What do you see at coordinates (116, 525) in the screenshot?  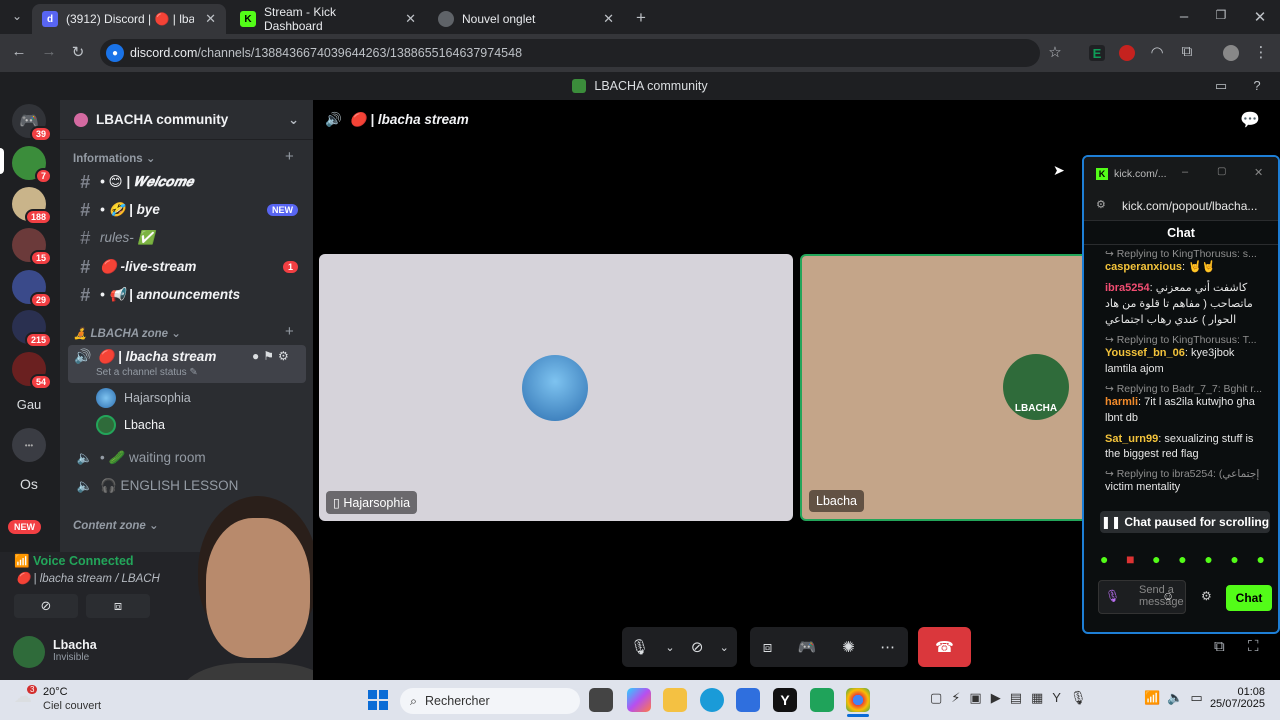 I see `category-content-zone: Content zone ⌄` at bounding box center [116, 525].